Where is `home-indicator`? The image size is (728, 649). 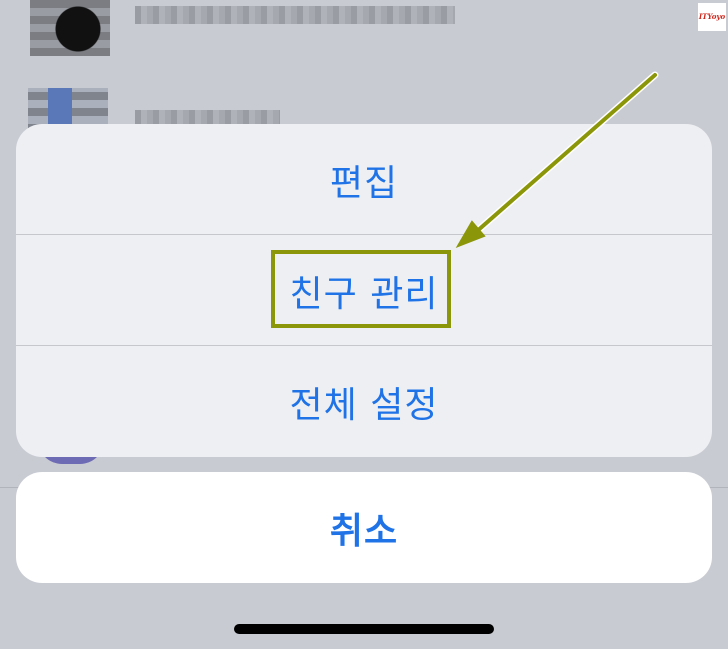
home-indicator is located at coordinates (364, 629).